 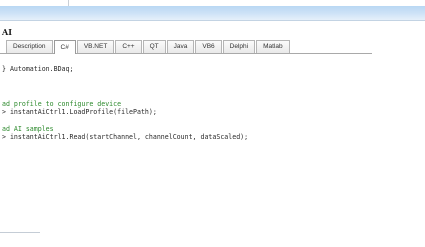 I want to click on panel-title: AI, so click(x=7, y=32).